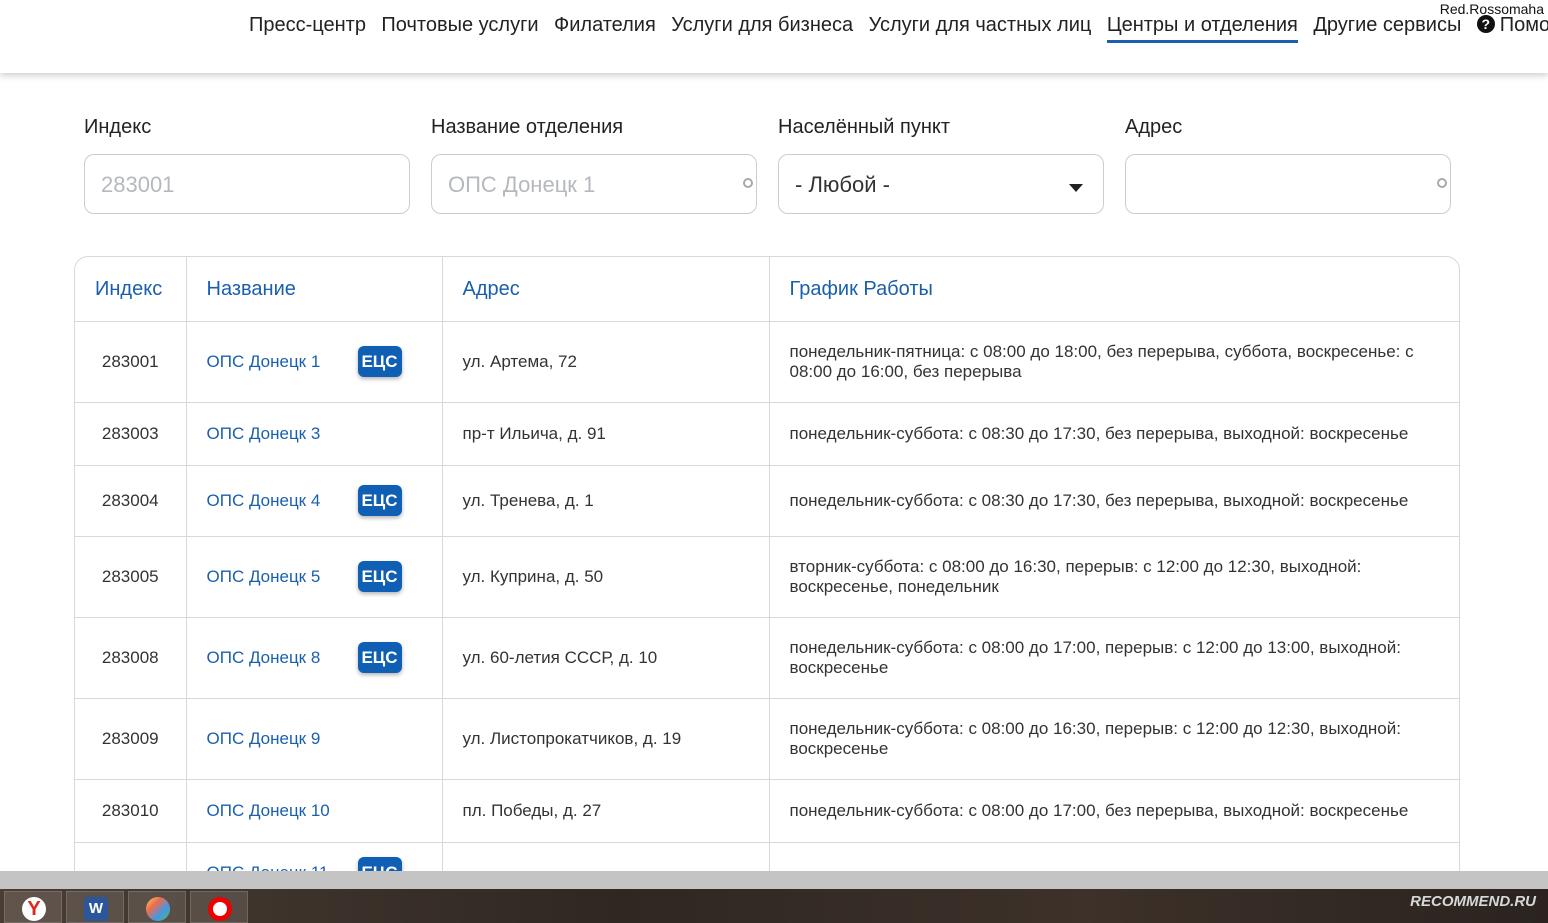 This screenshot has width=1548, height=923. What do you see at coordinates (606, 658) in the screenshot?
I see `cell-address: ул. 60-летия СССР, д. 10` at bounding box center [606, 658].